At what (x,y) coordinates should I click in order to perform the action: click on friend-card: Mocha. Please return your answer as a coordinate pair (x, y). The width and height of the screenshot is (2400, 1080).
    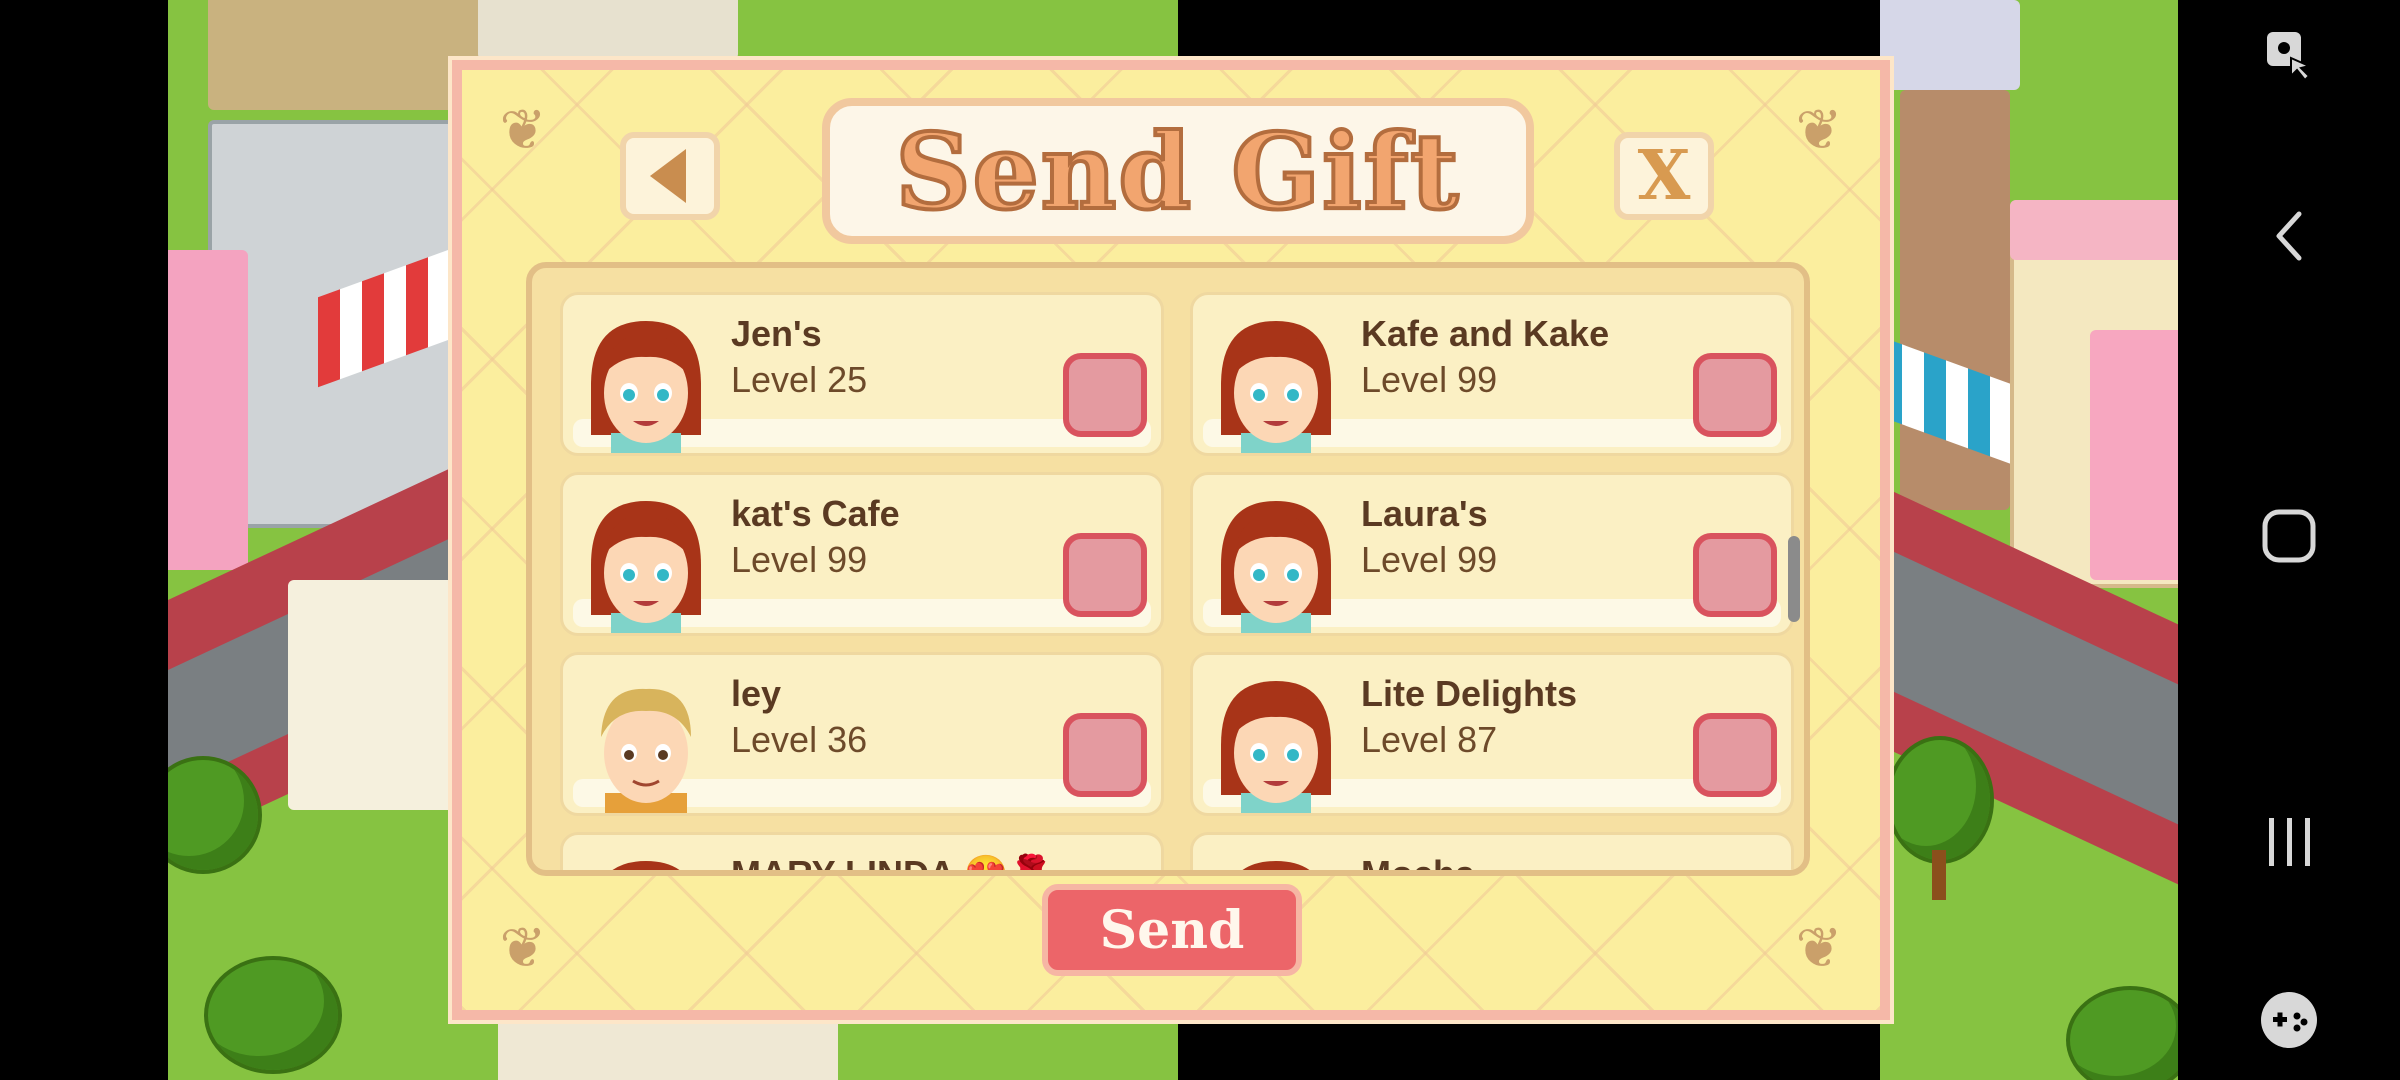
    Looking at the image, I should click on (1492, 854).